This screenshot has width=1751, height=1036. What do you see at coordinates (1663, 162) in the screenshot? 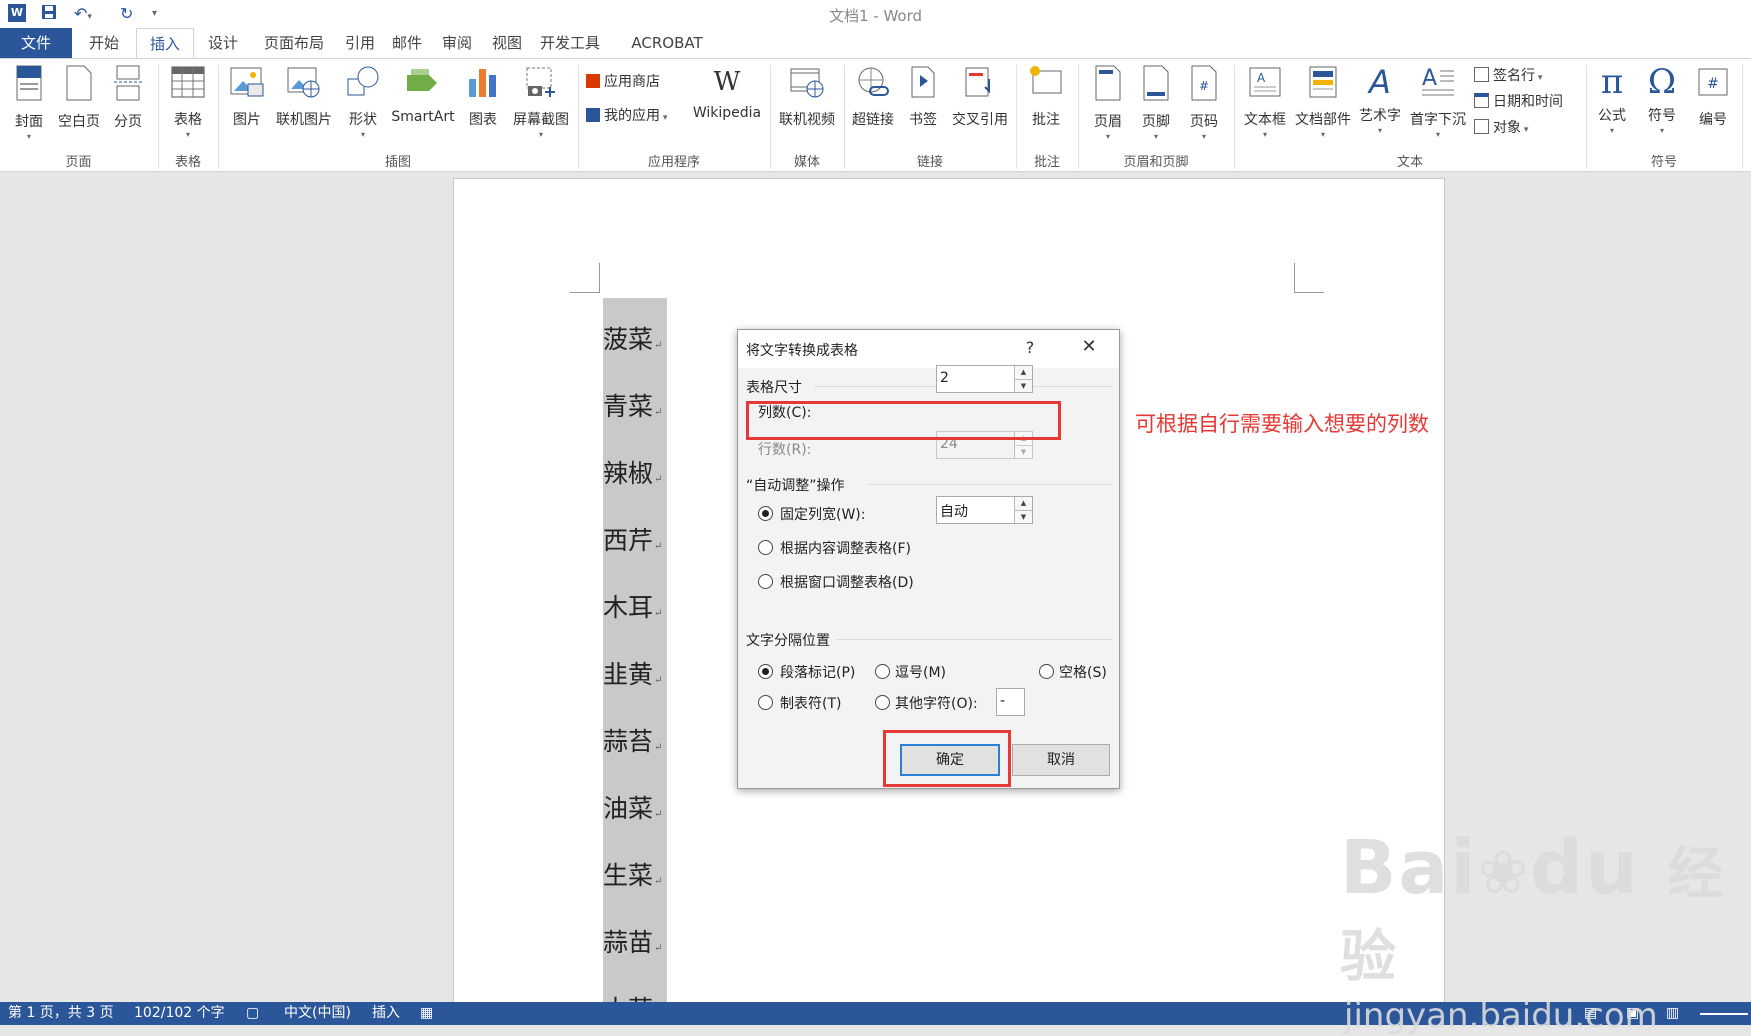
I see `group-symbols-label: 符号` at bounding box center [1663, 162].